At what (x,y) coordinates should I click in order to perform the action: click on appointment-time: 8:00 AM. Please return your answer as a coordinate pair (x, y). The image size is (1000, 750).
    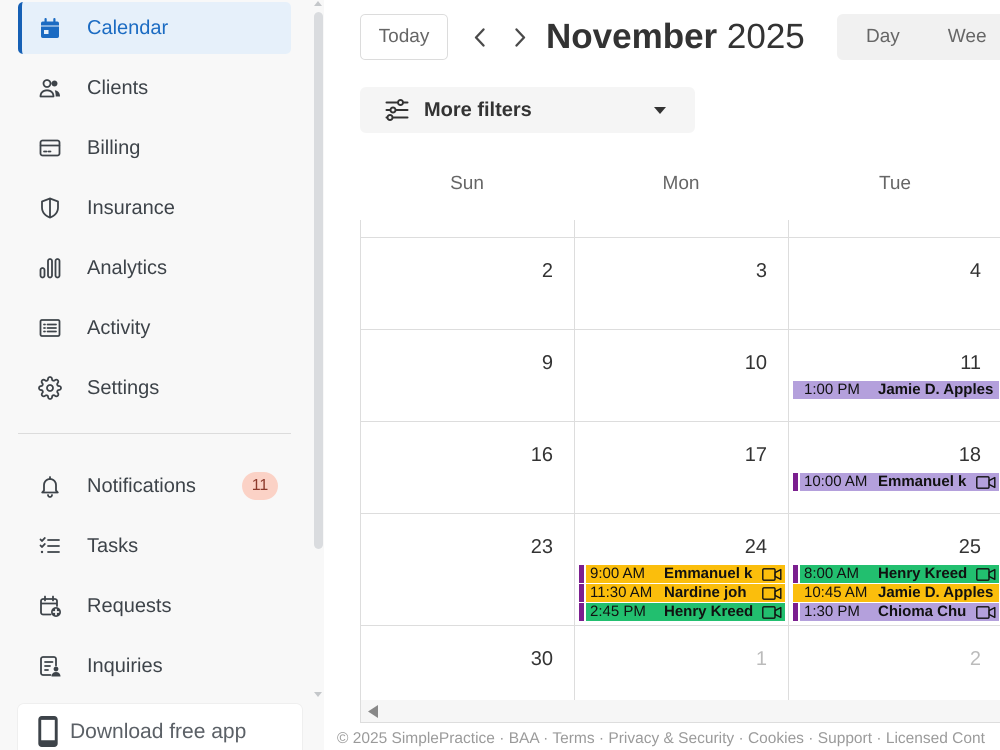
    Looking at the image, I should click on (832, 574).